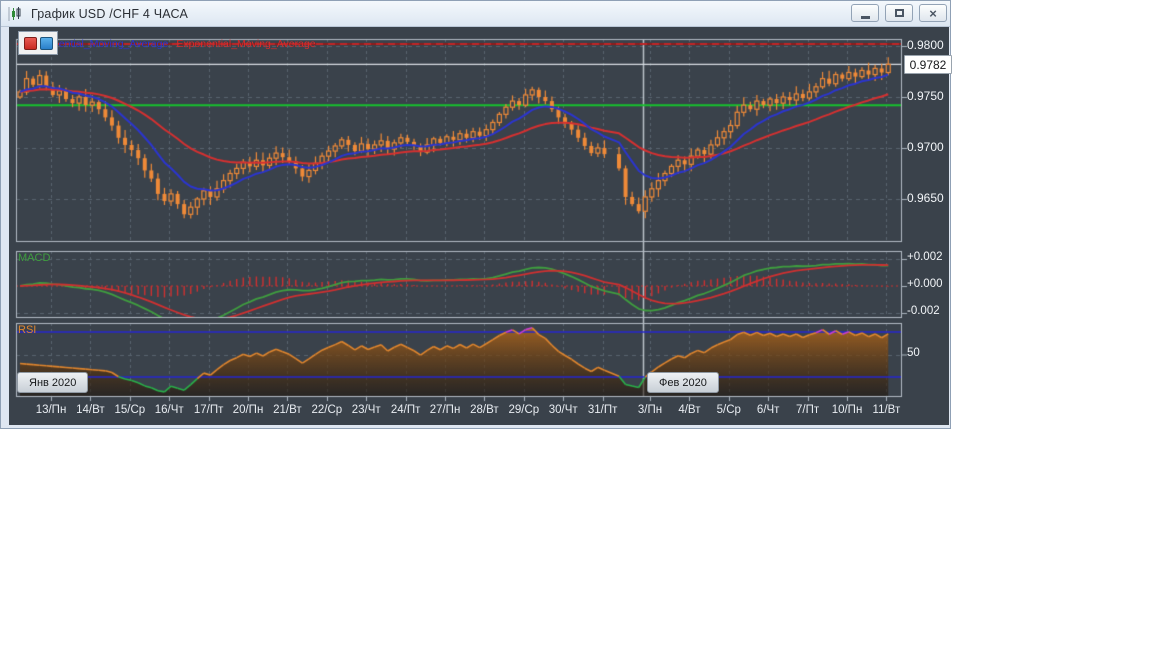 The height and width of the screenshot is (648, 1152). Describe the element at coordinates (928, 65) in the screenshot. I see `current-price-box: 0.9782` at that location.